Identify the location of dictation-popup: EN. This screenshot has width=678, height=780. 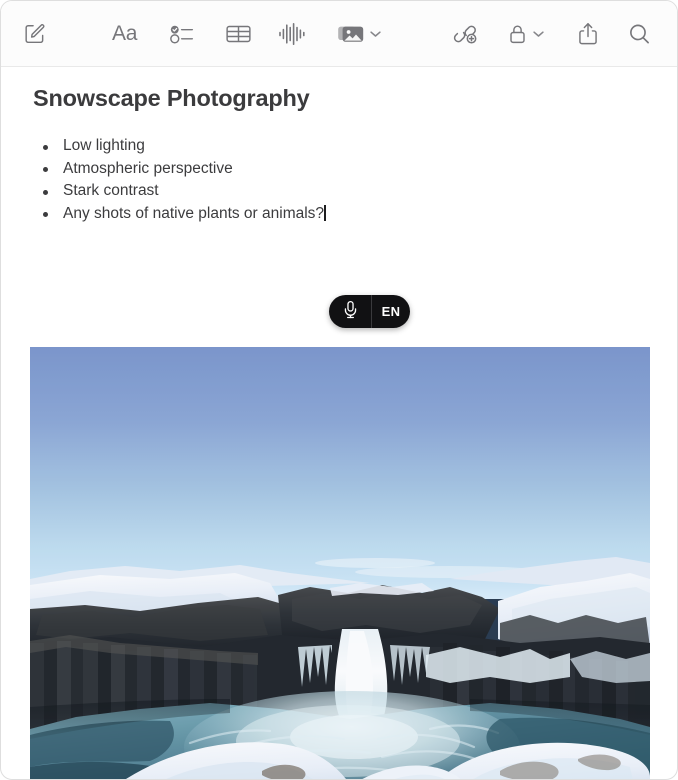
(369, 311).